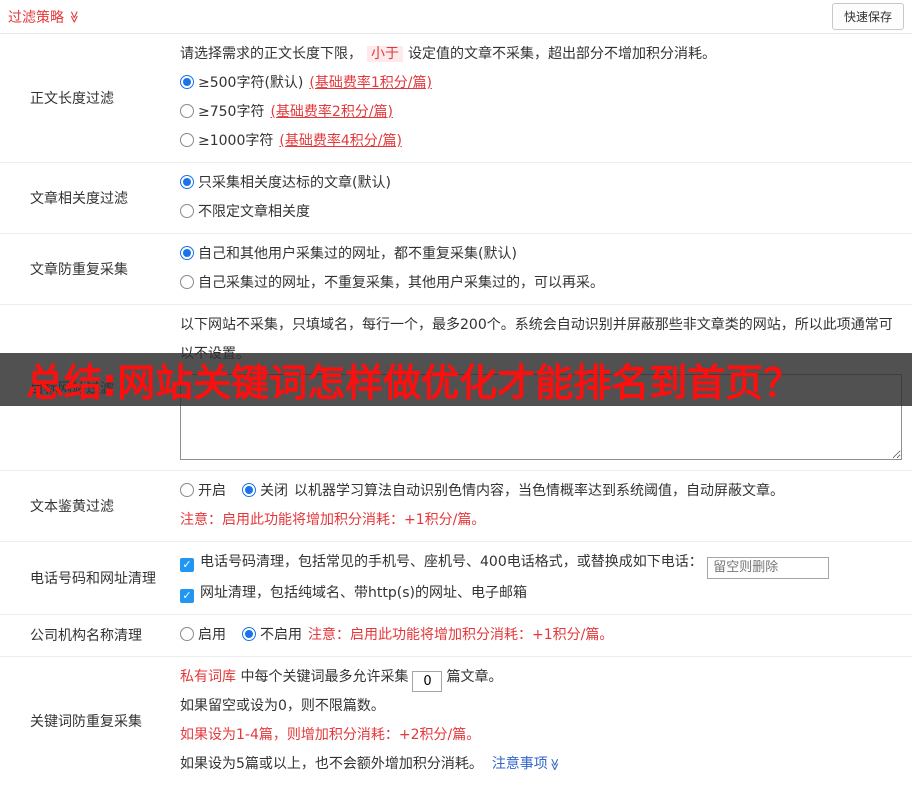  I want to click on content-length-label: 正文长度过滤, so click(72, 99).